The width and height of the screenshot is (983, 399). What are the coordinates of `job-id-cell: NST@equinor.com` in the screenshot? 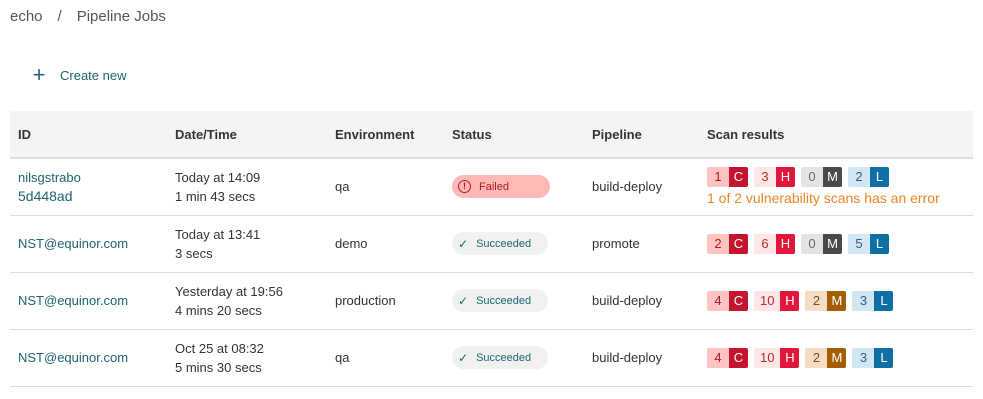 It's located at (88, 357).